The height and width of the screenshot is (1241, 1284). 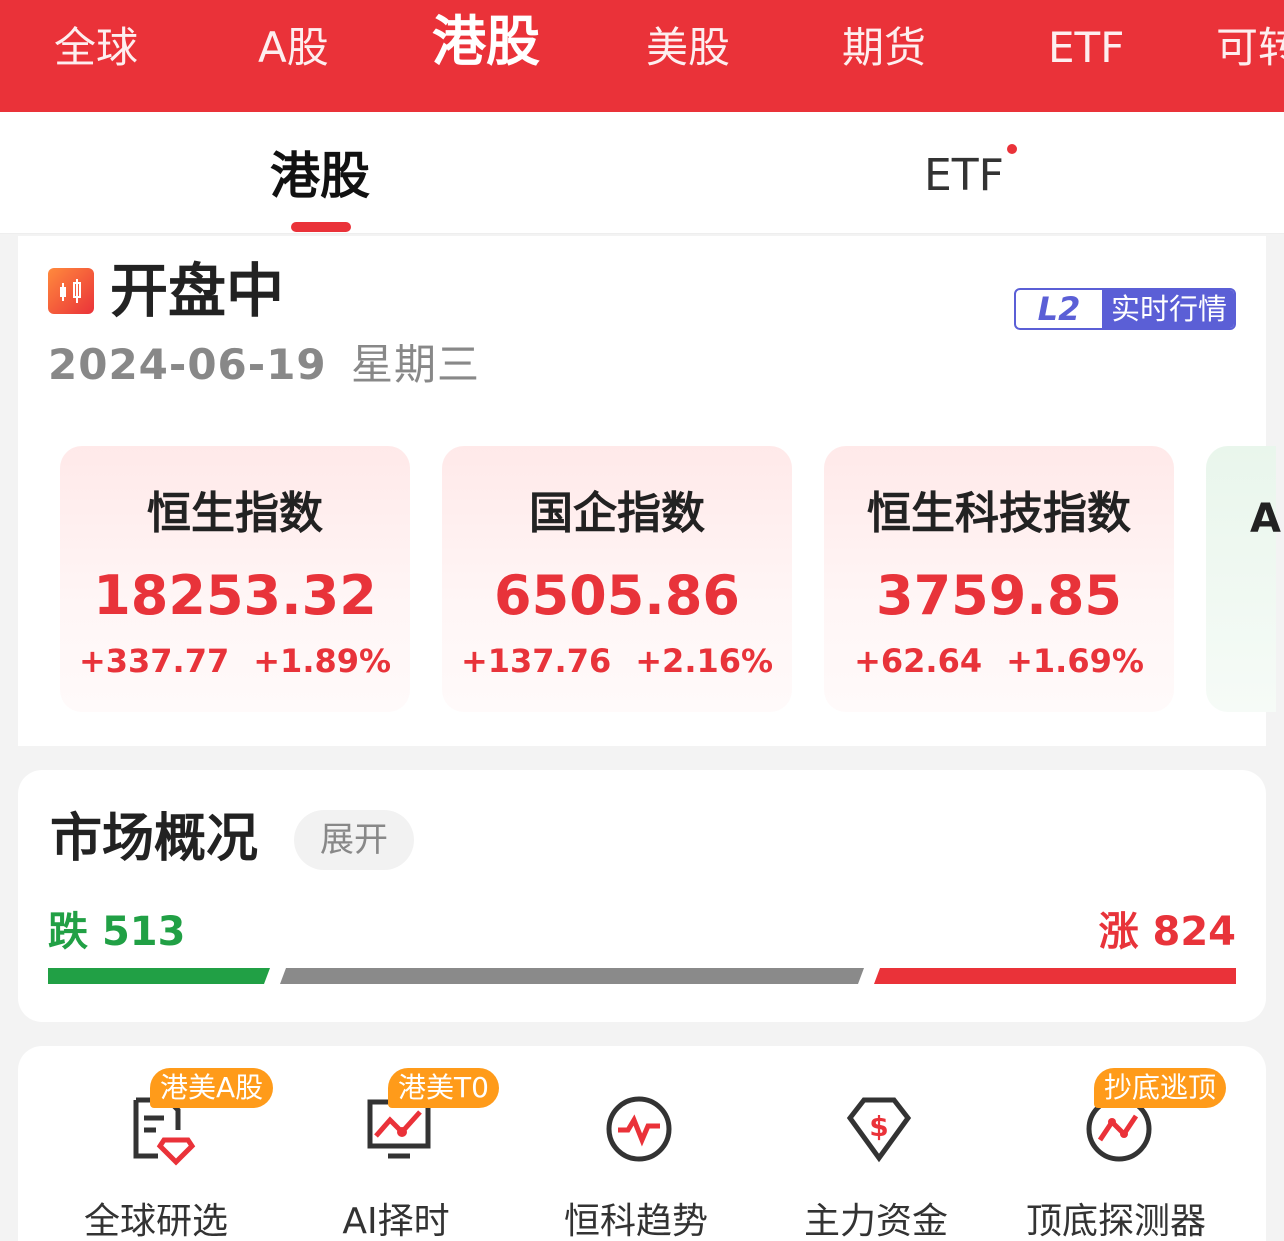 I want to click on tool-ai-timing: 港美T0 AI择时, so click(x=396, y=1154).